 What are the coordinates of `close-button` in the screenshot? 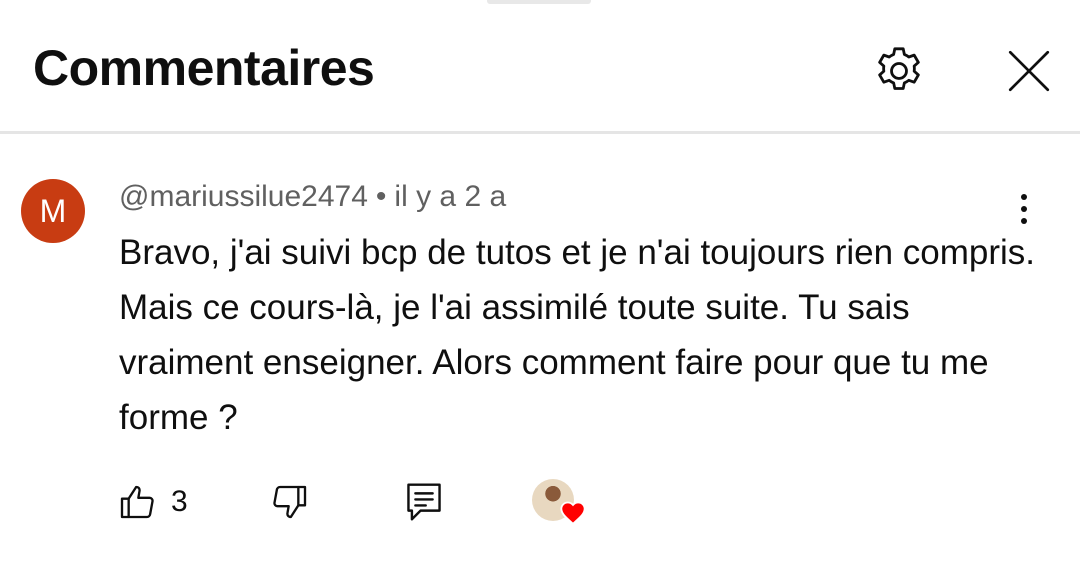 It's located at (1029, 71).